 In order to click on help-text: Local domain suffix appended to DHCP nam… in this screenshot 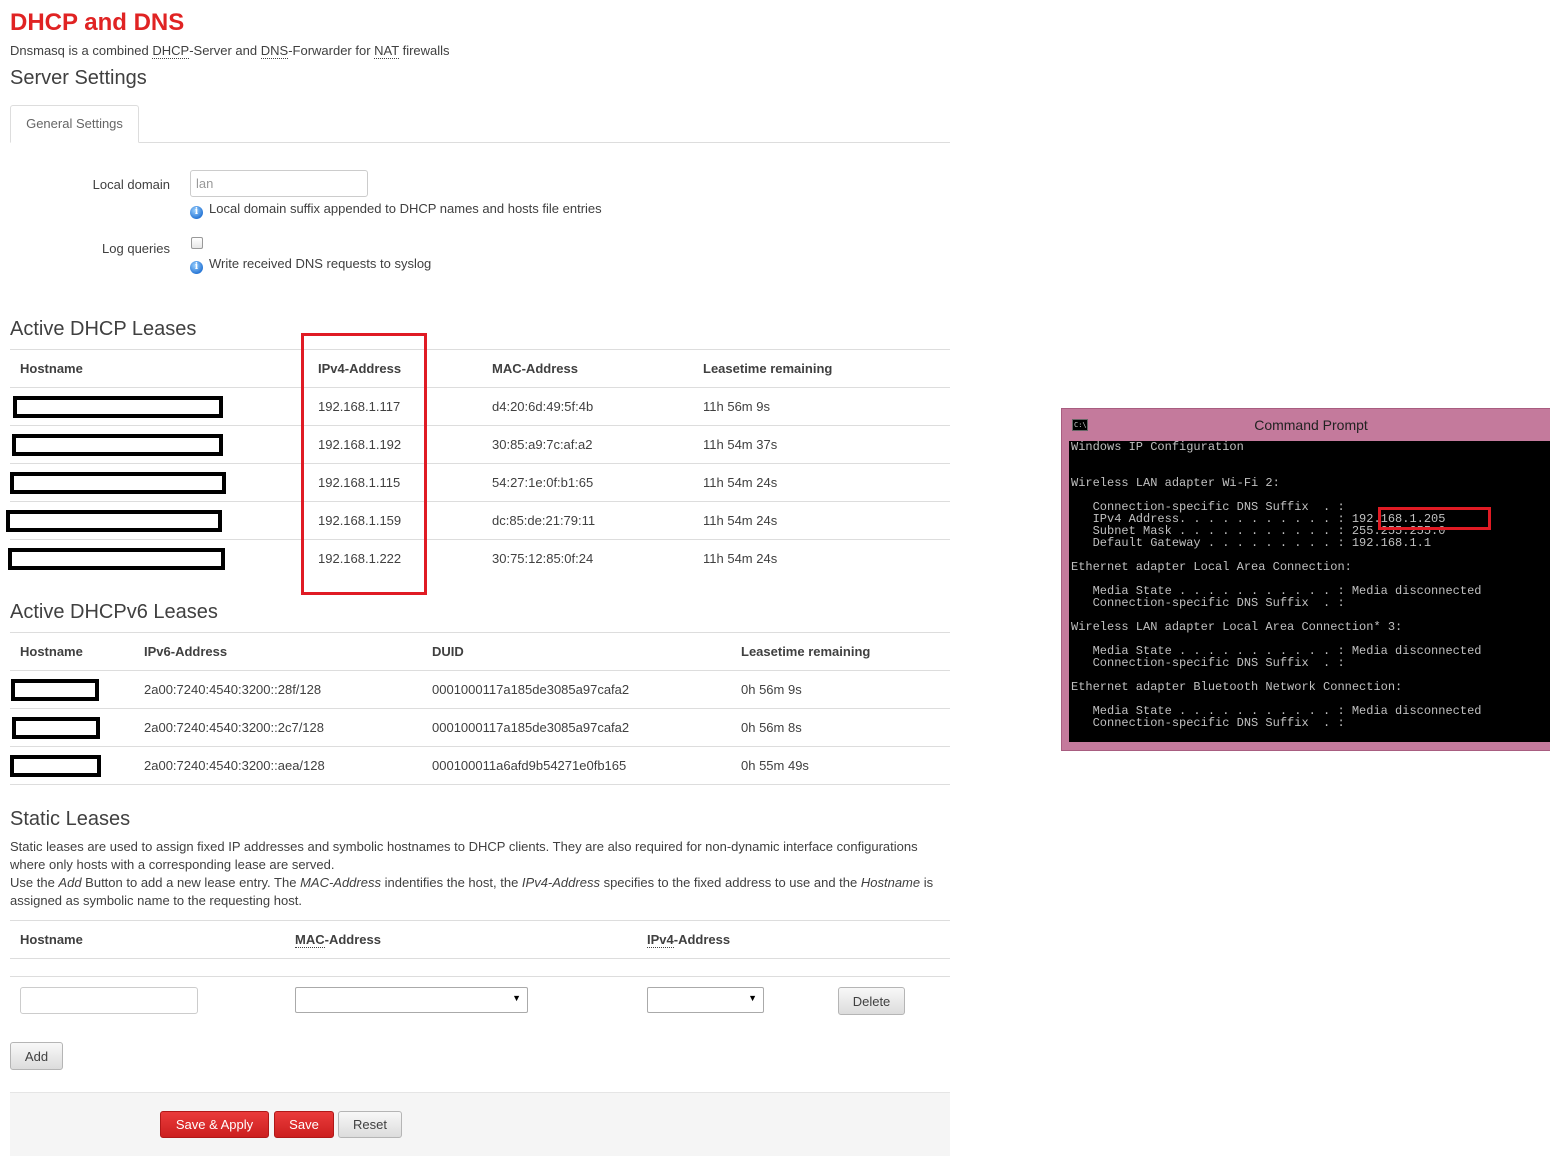, I will do `click(405, 208)`.